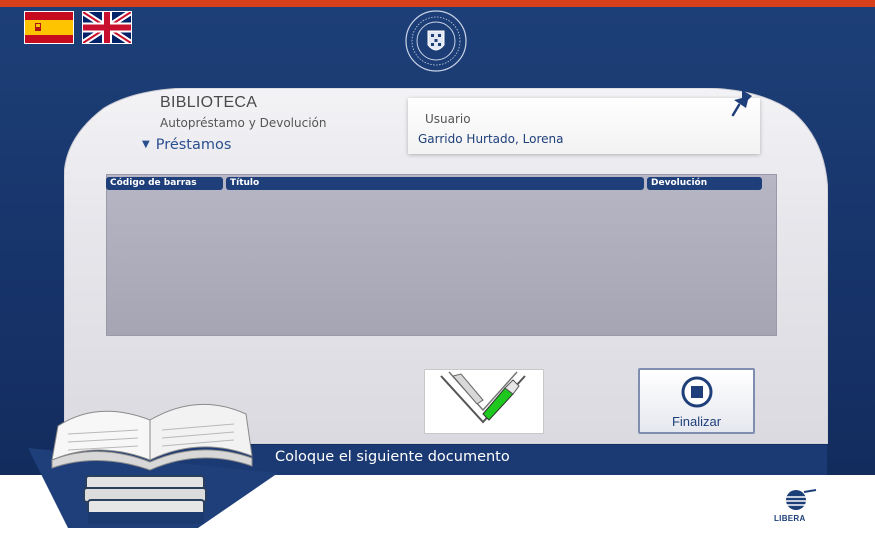  I want to click on libera-logo-text: LIBERA, so click(790, 518).